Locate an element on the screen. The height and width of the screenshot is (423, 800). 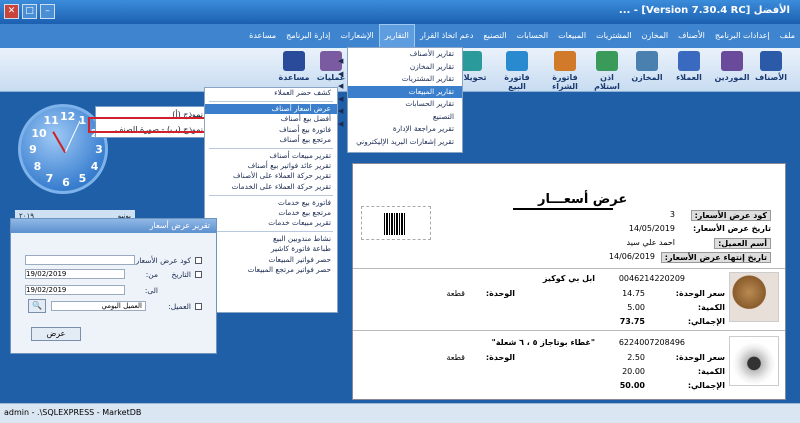
customer-label: العميل: is located at coordinates (179, 306).